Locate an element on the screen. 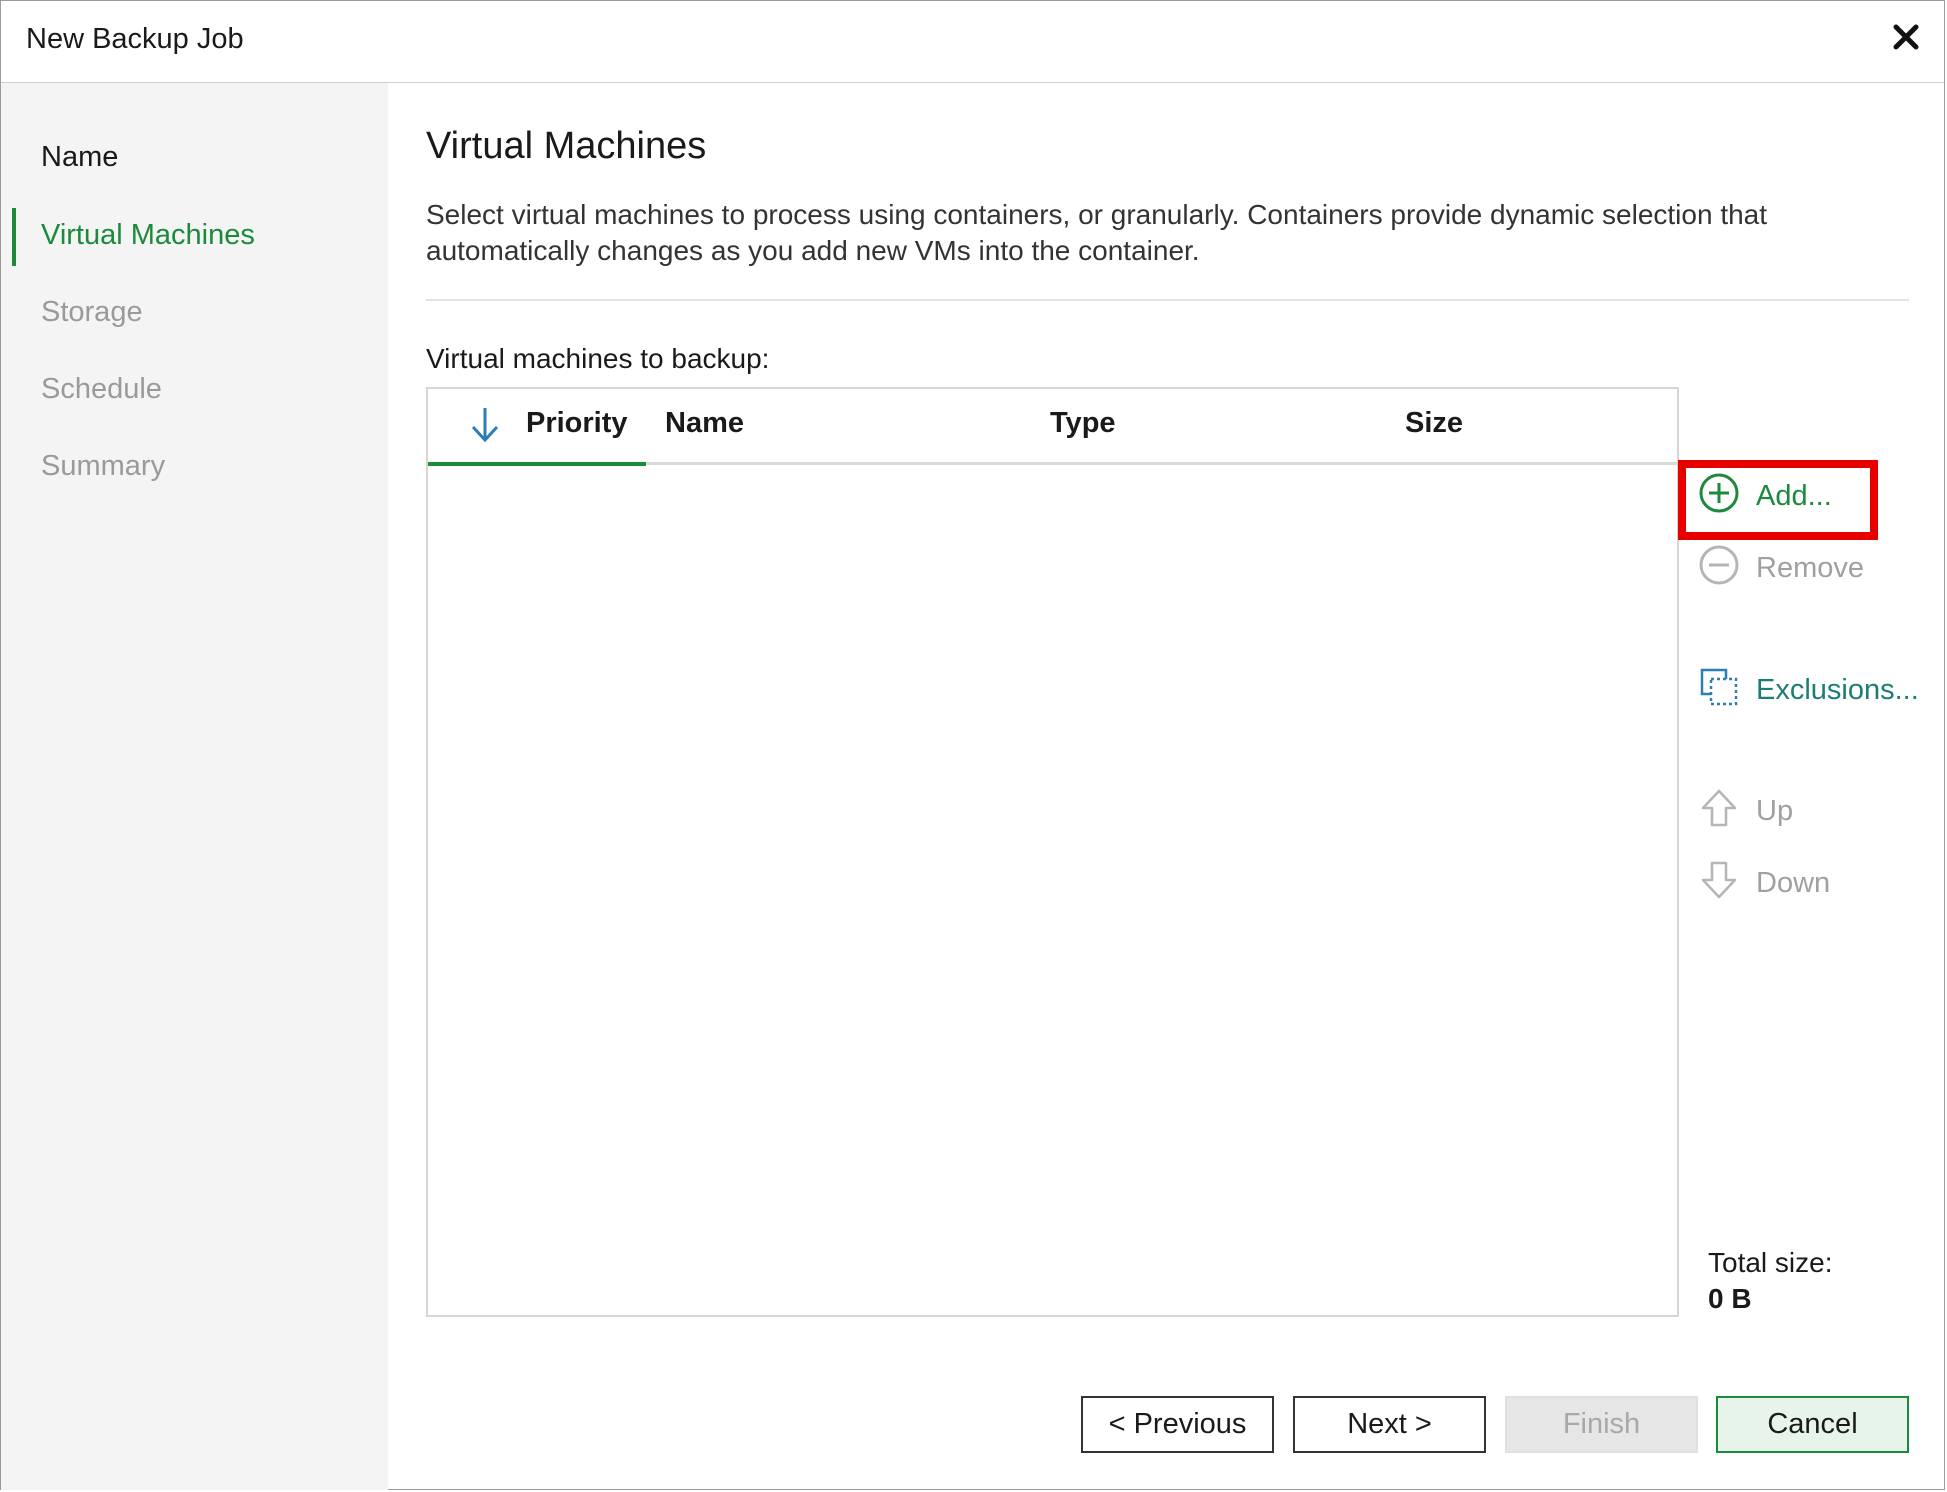 Image resolution: width=1947 pixels, height=1492 pixels. step-virtual-machines: Virtual Machines is located at coordinates (148, 235).